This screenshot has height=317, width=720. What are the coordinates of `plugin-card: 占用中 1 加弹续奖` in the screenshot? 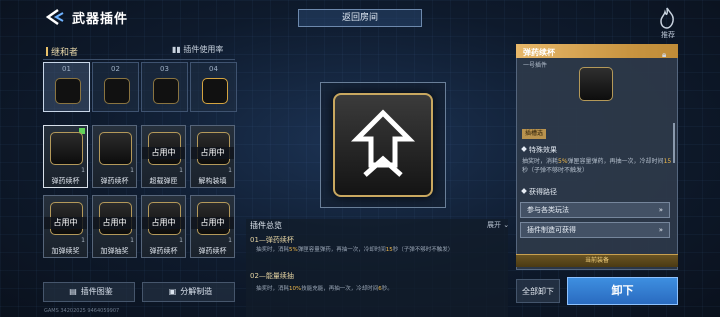 It's located at (65, 226).